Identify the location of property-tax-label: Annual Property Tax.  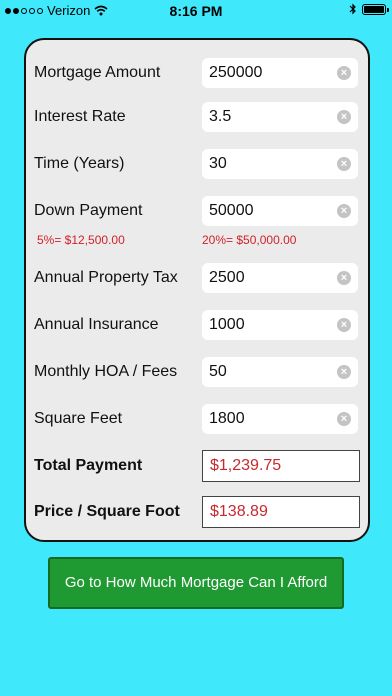
(106, 277).